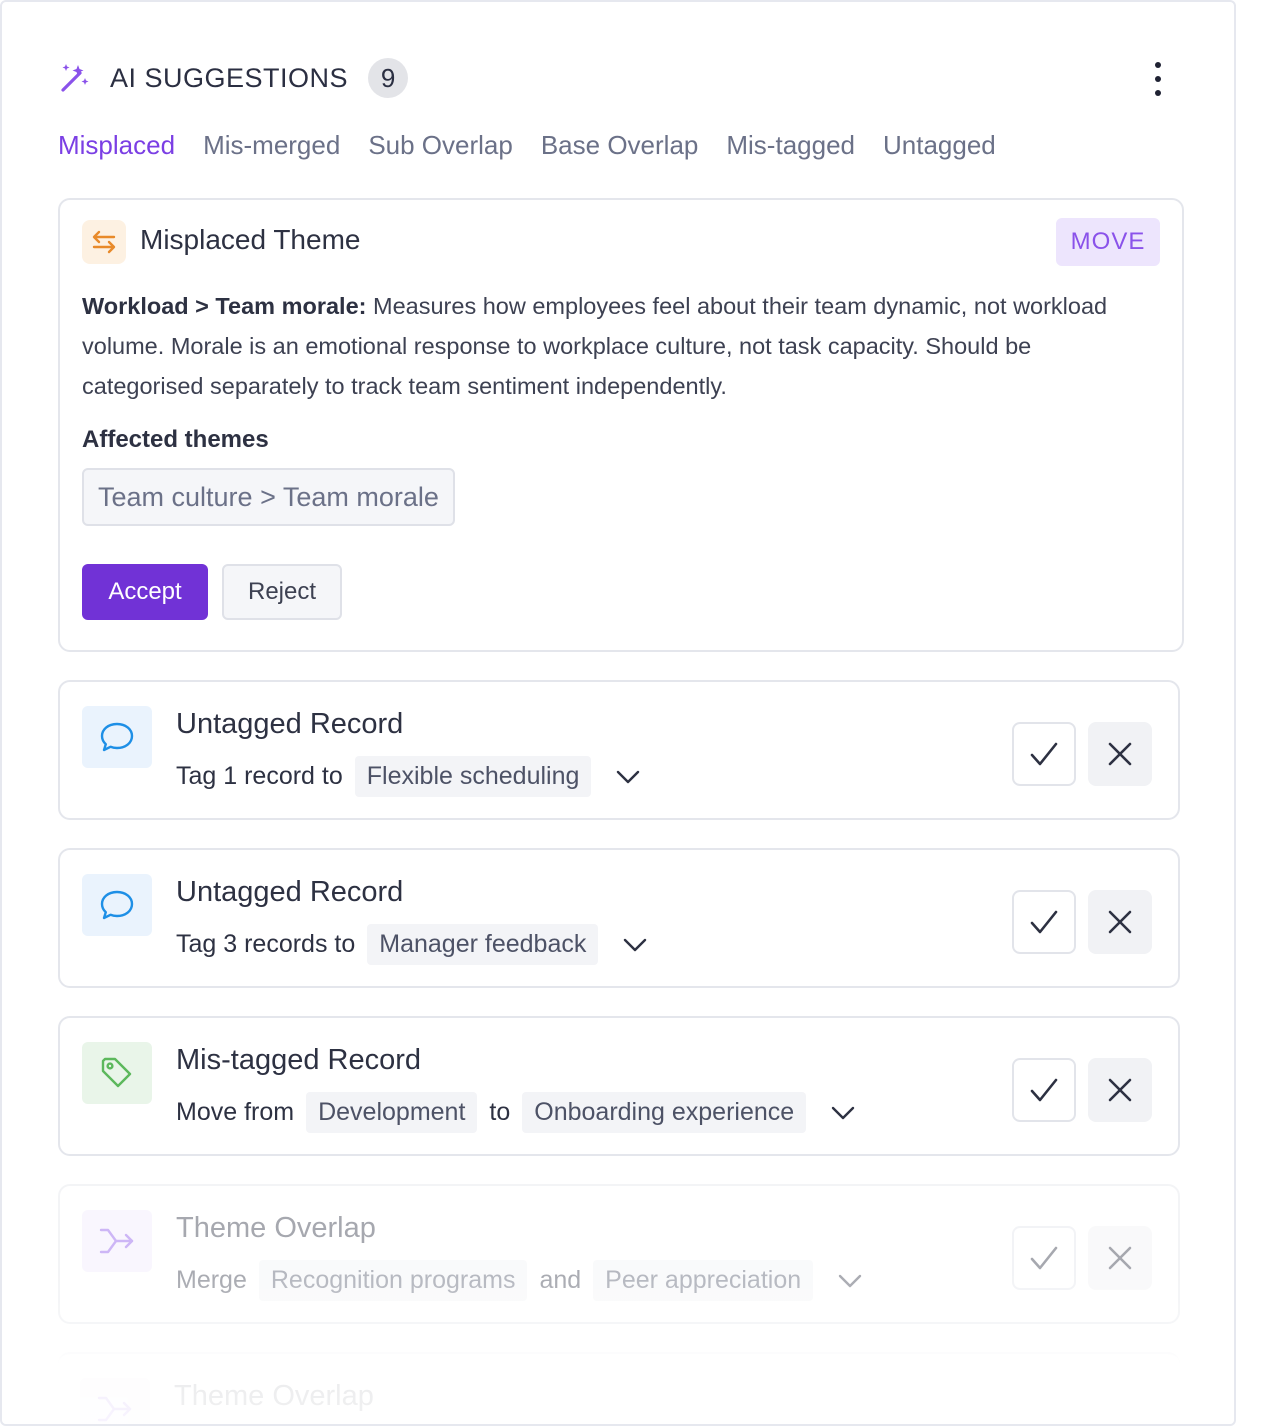  I want to click on tab-mis-tagged: Mis-tagged, so click(790, 145).